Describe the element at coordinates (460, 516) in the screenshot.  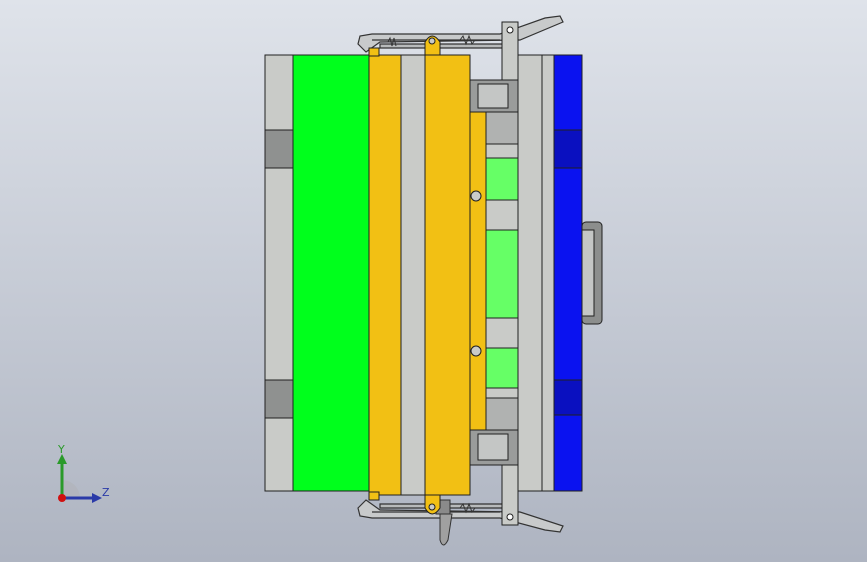
I see `bottom-latch-arms` at that location.